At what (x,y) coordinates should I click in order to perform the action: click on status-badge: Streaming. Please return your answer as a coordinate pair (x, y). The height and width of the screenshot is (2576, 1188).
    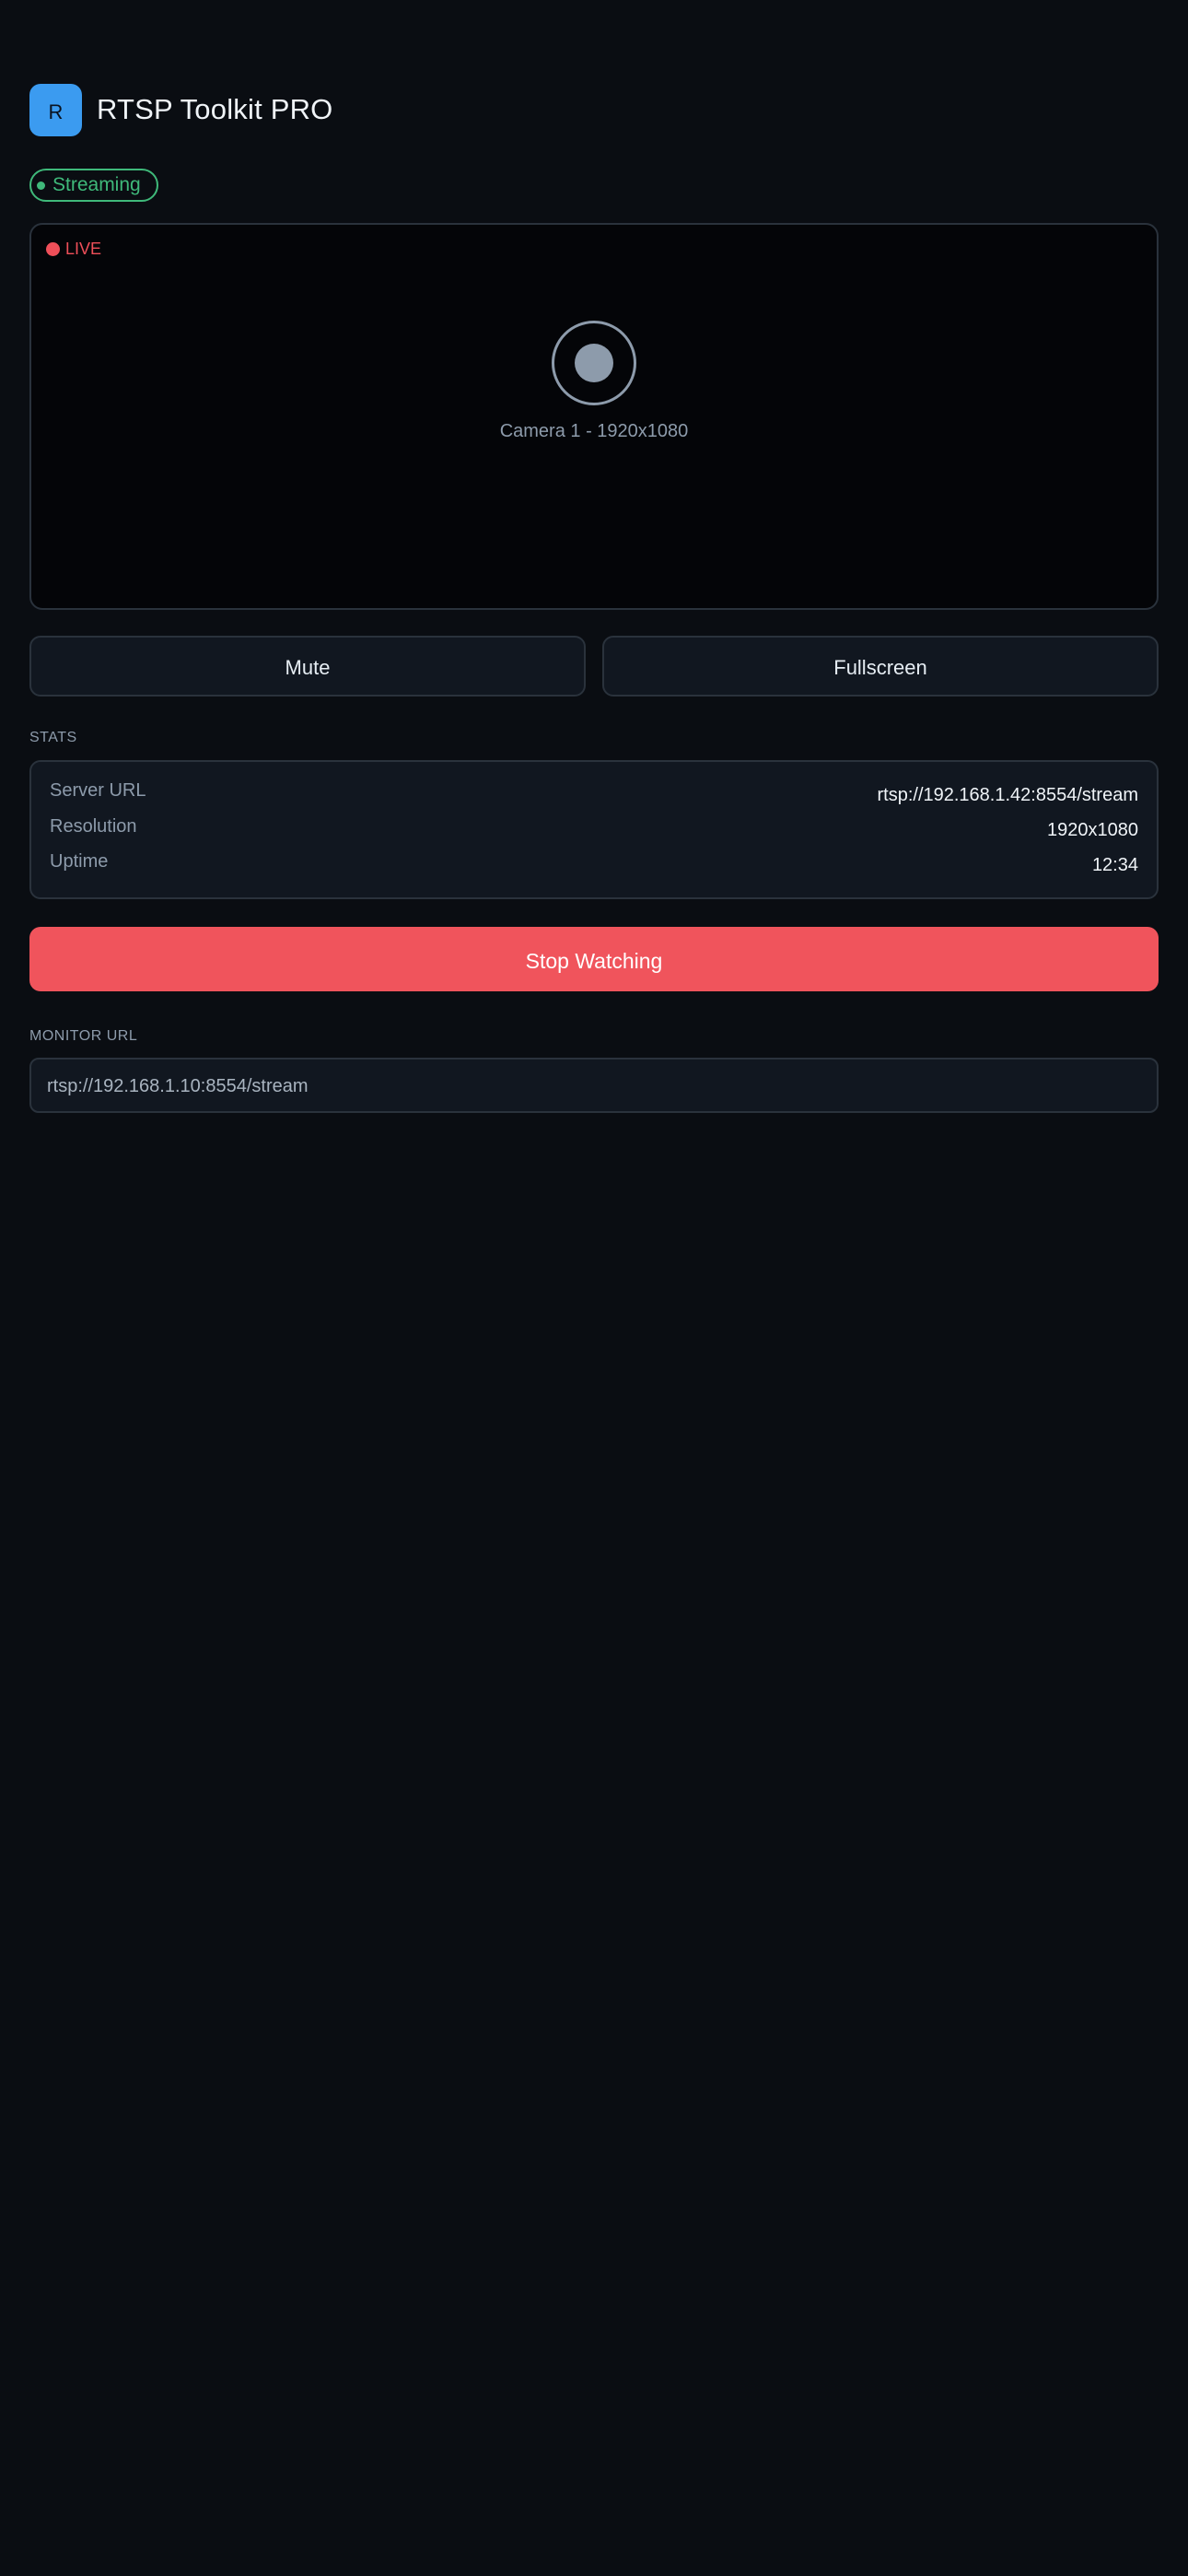
    Looking at the image, I should click on (93, 185).